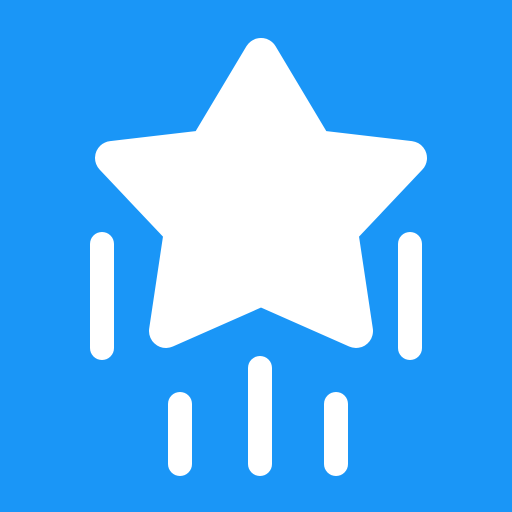 The height and width of the screenshot is (512, 512). What do you see at coordinates (180, 434) in the screenshot?
I see `trail-bar-center-left` at bounding box center [180, 434].